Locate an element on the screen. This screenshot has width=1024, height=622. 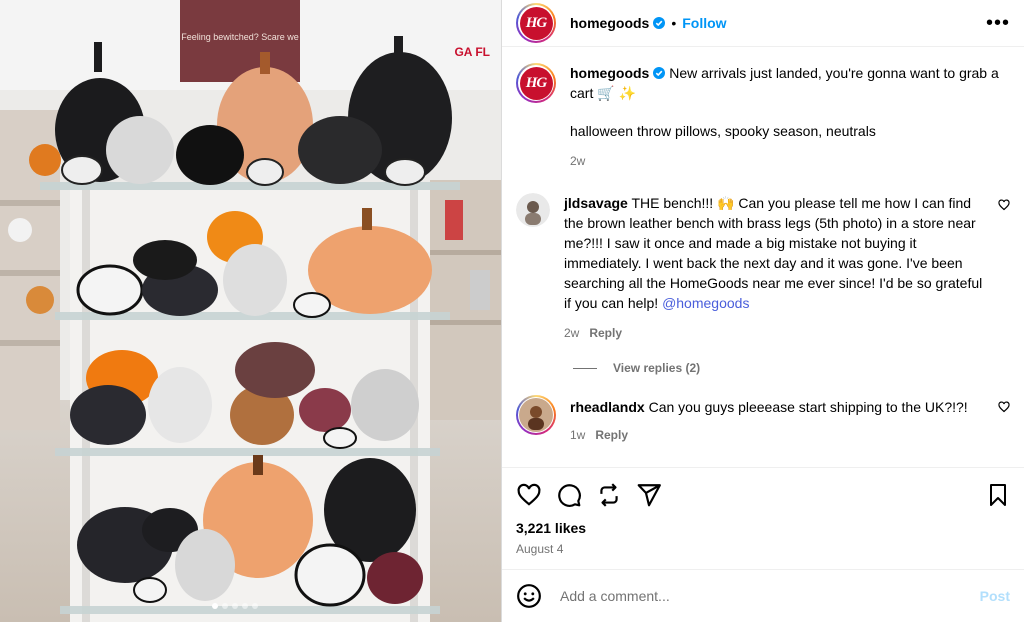
add-comment-input is located at coordinates (769, 596).